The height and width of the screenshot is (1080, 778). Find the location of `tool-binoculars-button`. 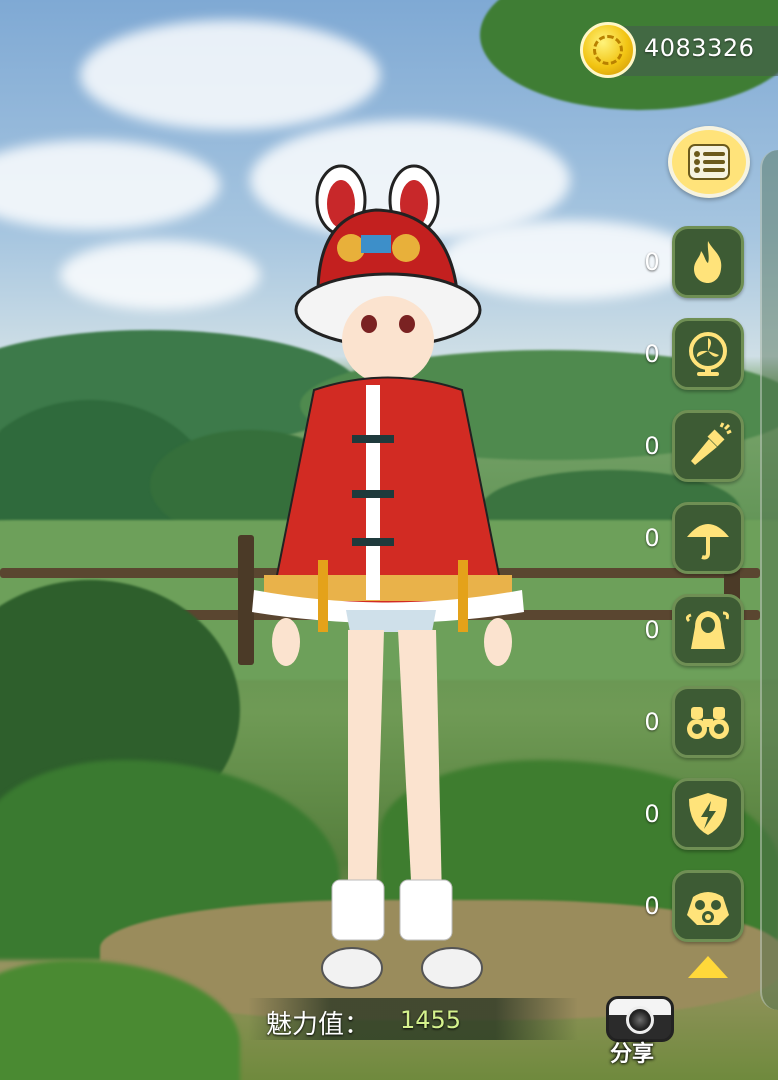

tool-binoculars-button is located at coordinates (708, 722).